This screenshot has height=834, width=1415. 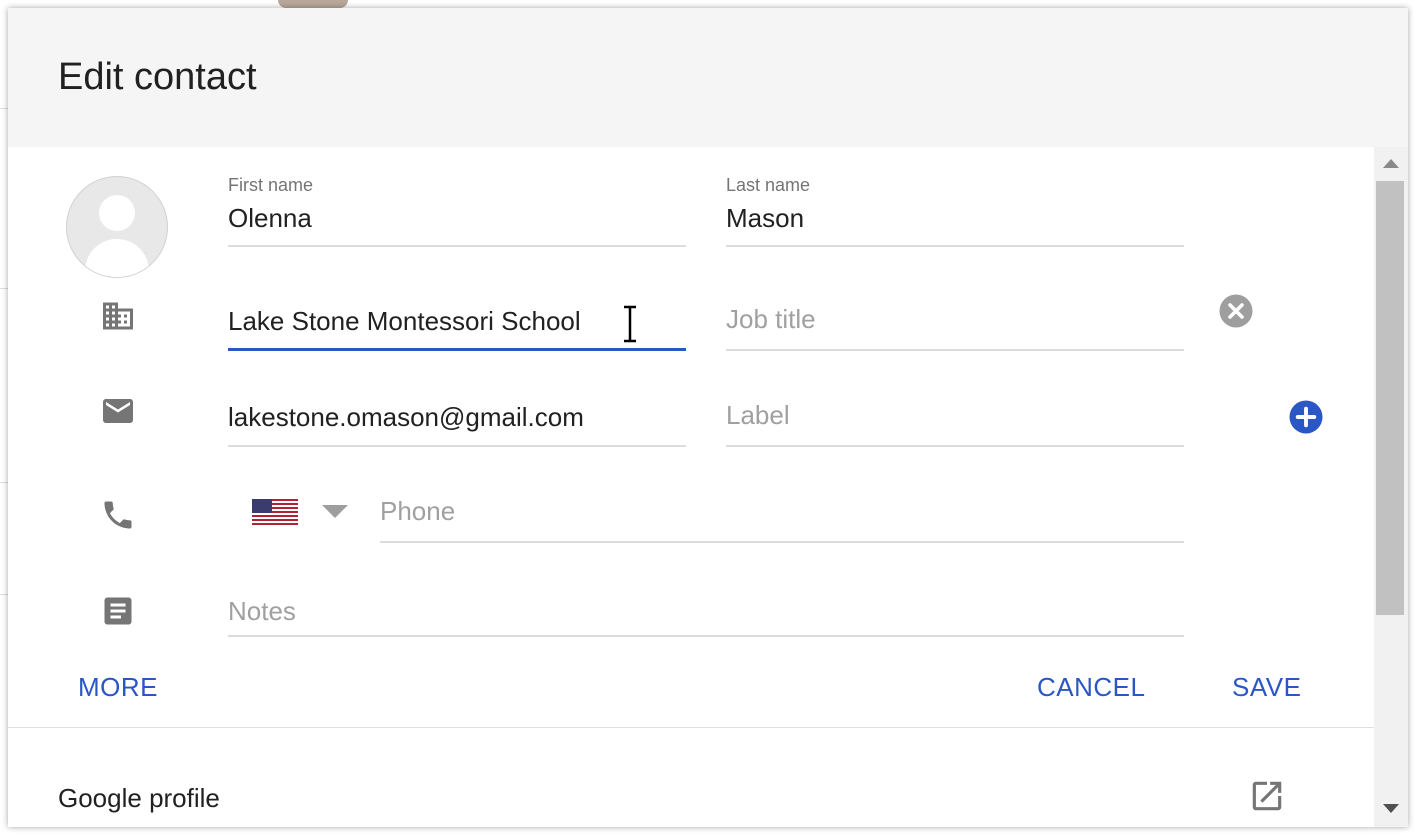 I want to click on company-field: Lake Stone Montessori School, so click(x=457, y=322).